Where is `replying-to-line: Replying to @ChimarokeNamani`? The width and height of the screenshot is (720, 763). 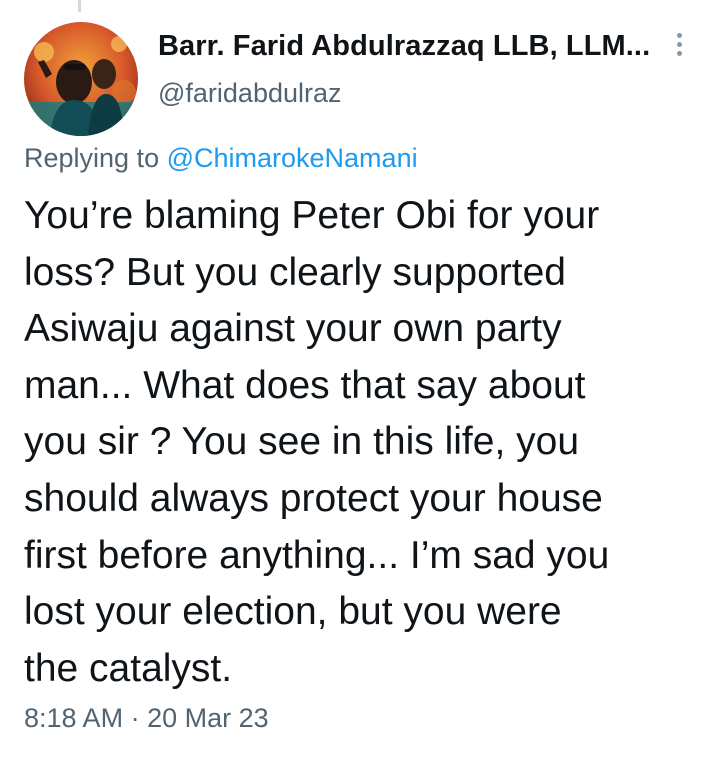
replying-to-line: Replying to @ChimarokeNamani is located at coordinates (221, 158).